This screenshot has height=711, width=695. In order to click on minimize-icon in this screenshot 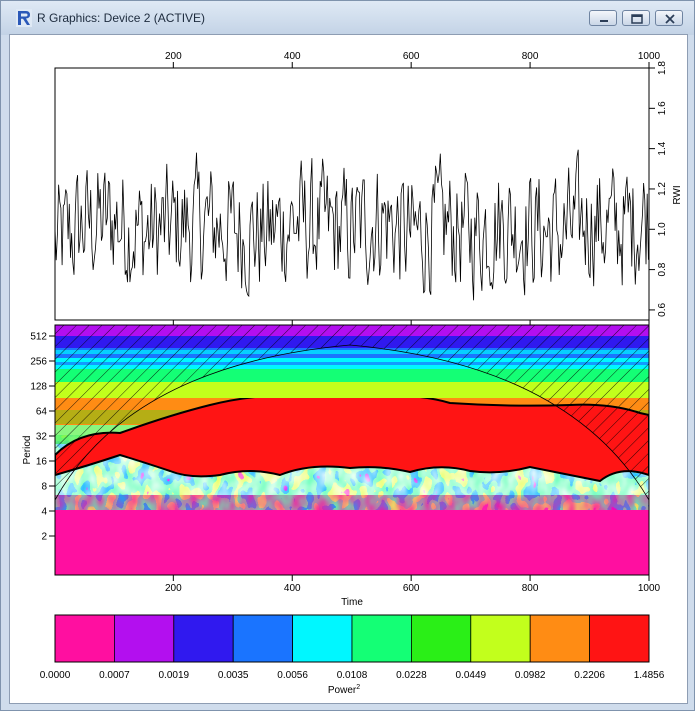, I will do `click(604, 21)`.